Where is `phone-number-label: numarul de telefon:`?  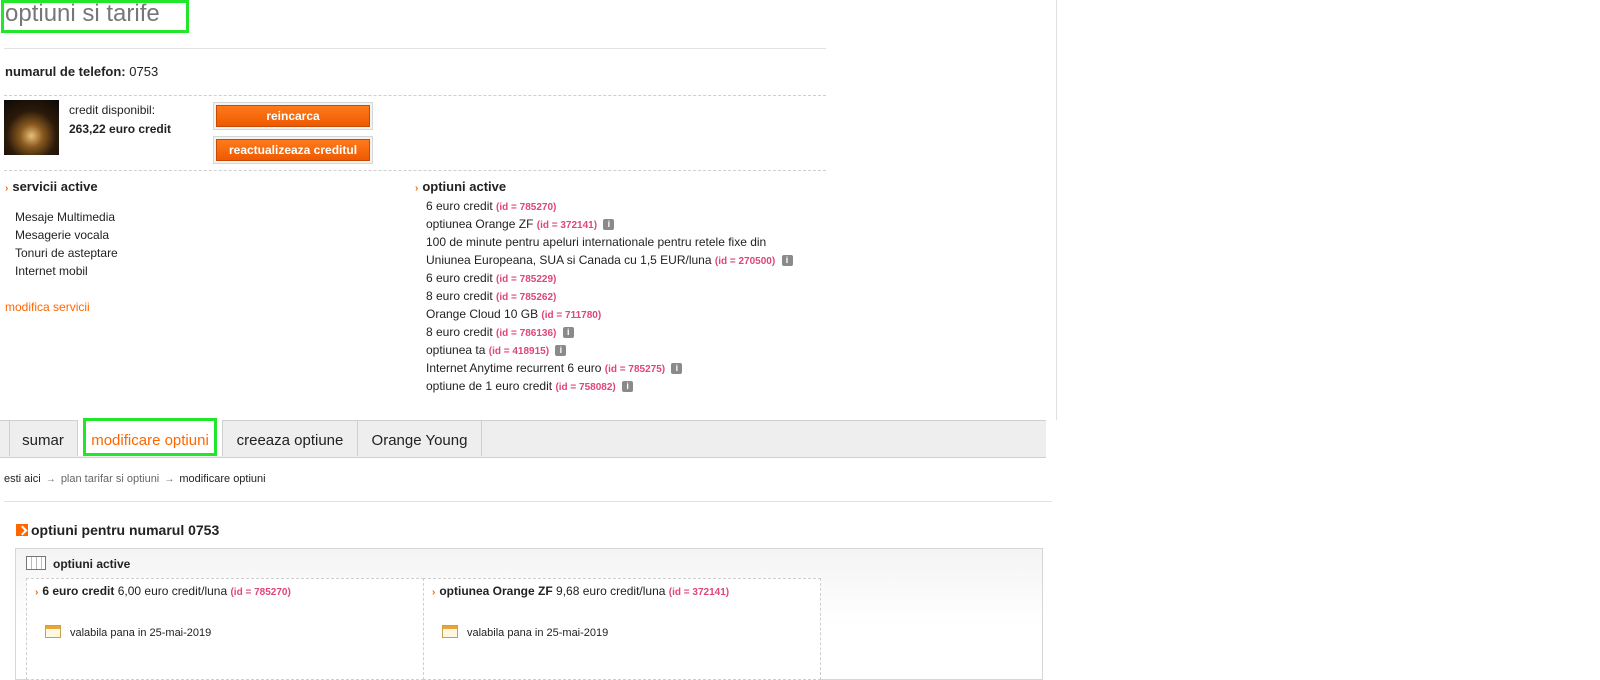
phone-number-label: numarul de telefon: is located at coordinates (65, 71).